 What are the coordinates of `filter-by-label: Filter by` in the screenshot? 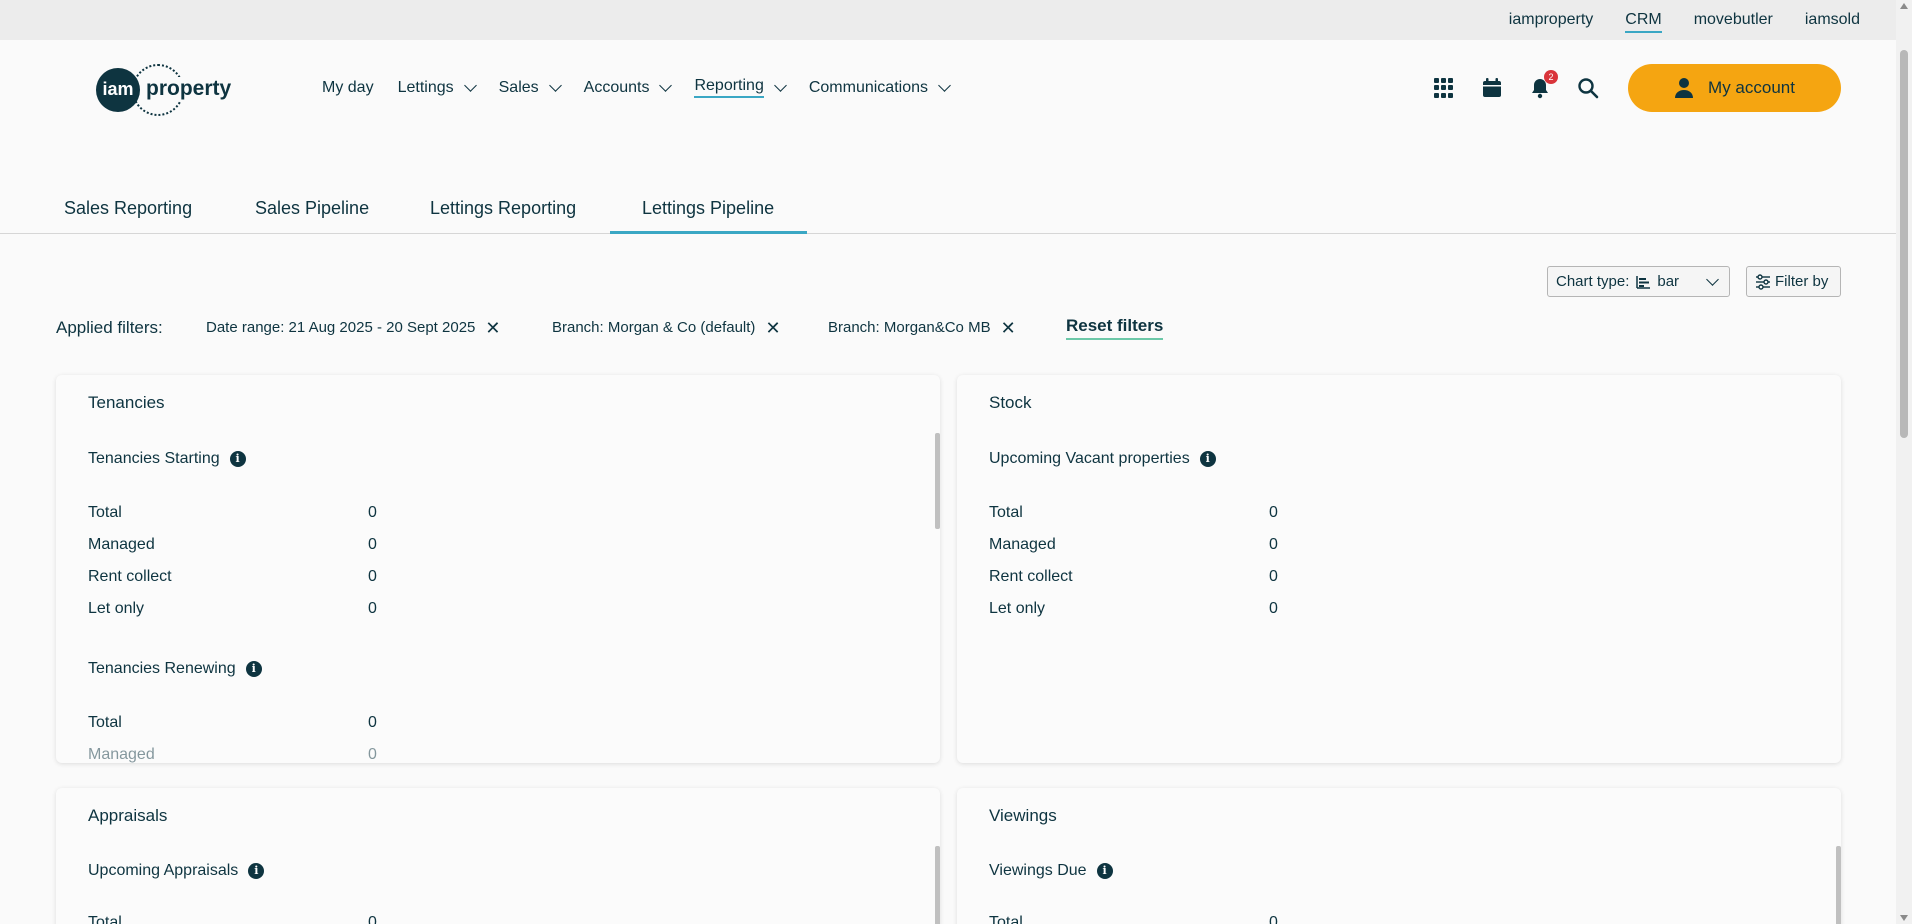 It's located at (1802, 281).